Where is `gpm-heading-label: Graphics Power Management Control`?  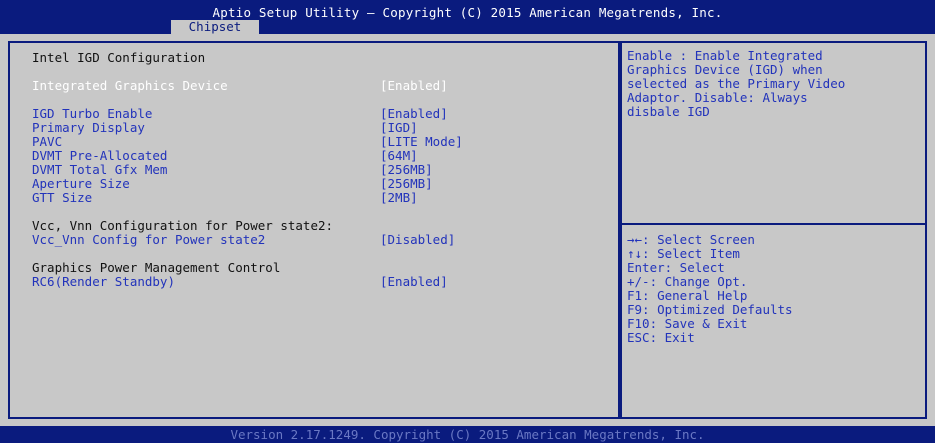
gpm-heading-label: Graphics Power Management Control is located at coordinates (156, 267).